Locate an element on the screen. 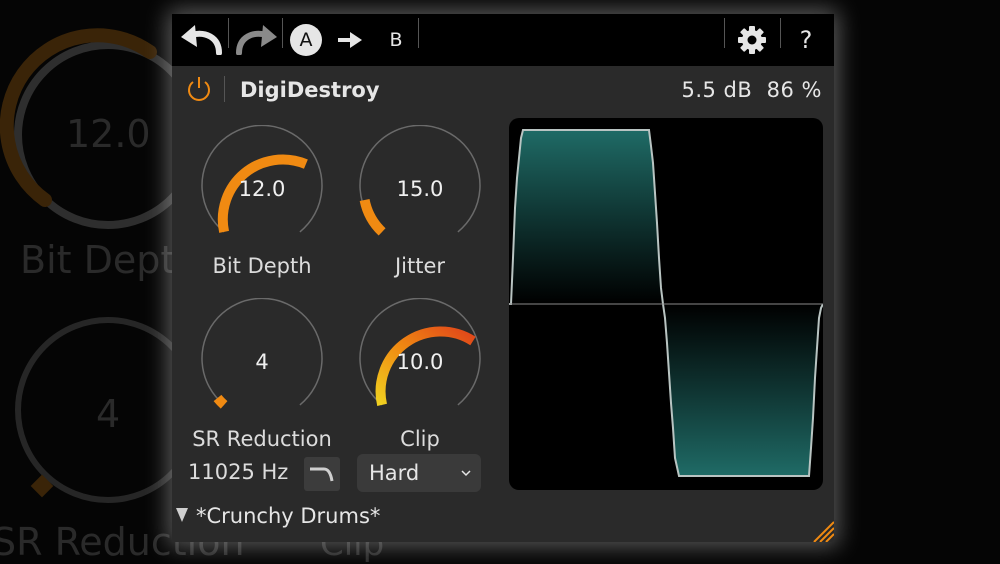 Image resolution: width=1000 pixels, height=564 pixels. preset-name: *Crunchy Drums* is located at coordinates (288, 516).